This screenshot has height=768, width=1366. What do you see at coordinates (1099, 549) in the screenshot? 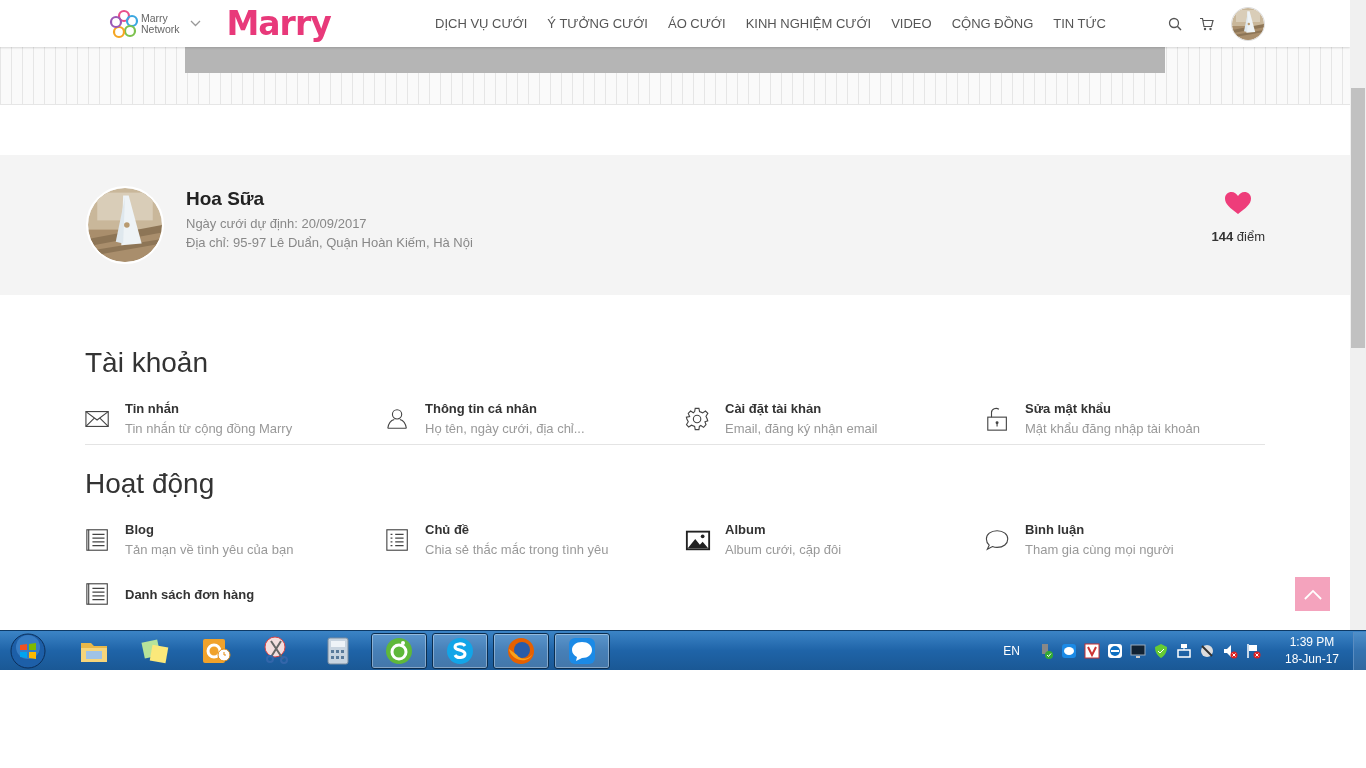
I see `menu-description: Tham gia cùng mọi người` at bounding box center [1099, 549].